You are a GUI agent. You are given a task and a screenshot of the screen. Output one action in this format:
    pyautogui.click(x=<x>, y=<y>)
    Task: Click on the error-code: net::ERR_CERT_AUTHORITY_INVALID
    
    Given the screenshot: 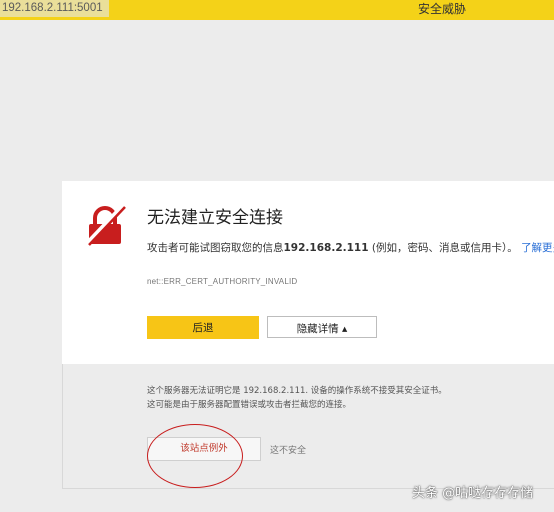 What is the action you would take?
    pyautogui.click(x=222, y=281)
    